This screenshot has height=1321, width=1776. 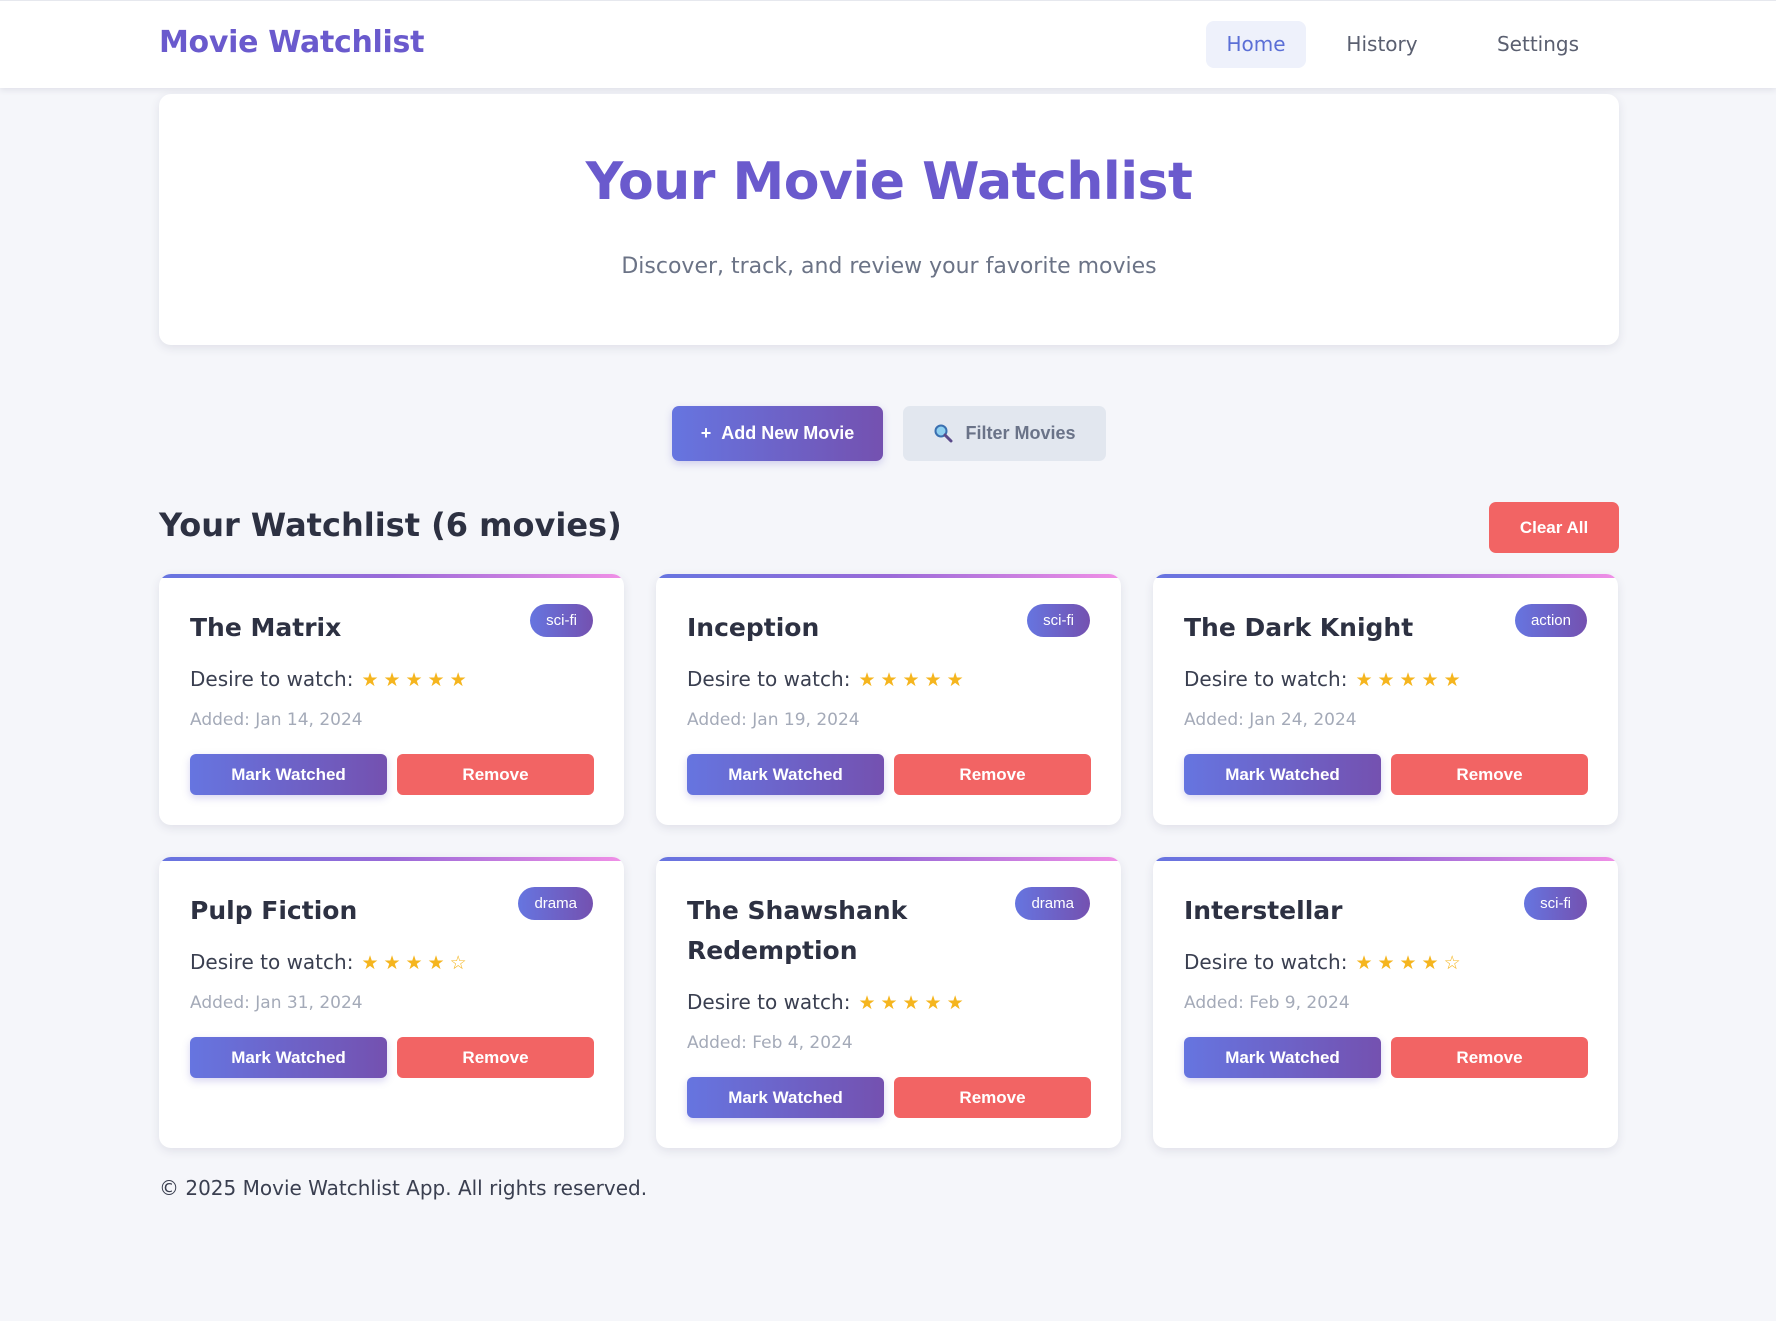 I want to click on add-movie-button: + Add New Movie, so click(x=777, y=433).